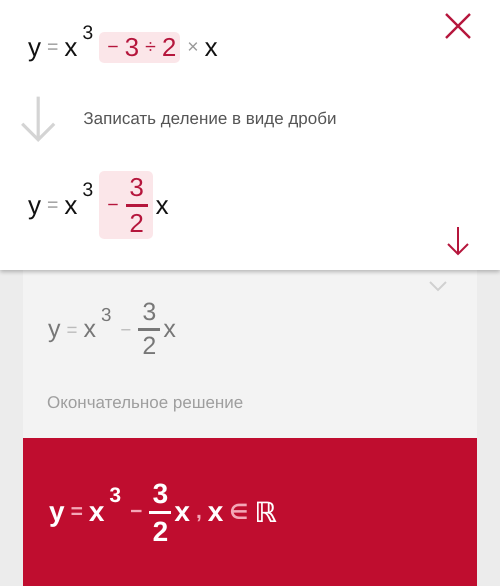 The width and height of the screenshot is (500, 586). What do you see at coordinates (132, 48) in the screenshot?
I see `math-number: 3` at bounding box center [132, 48].